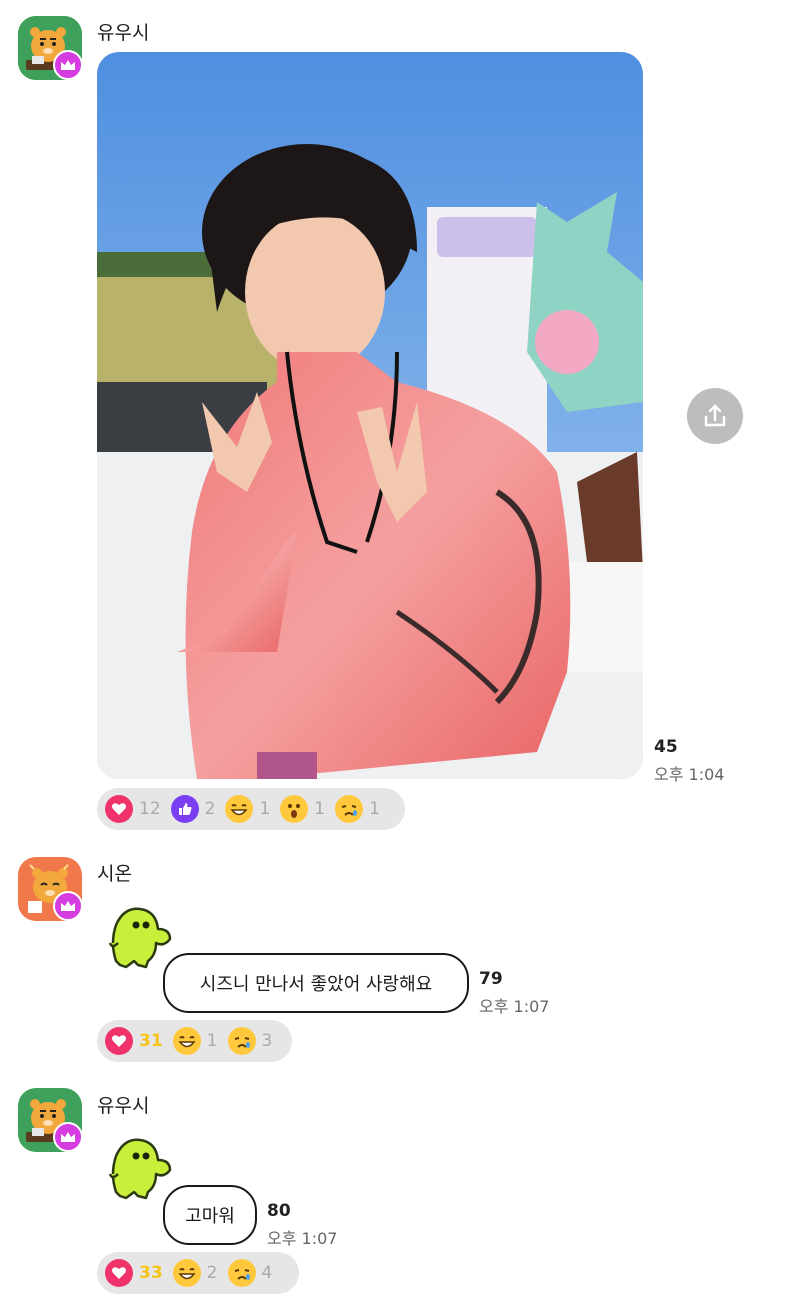  What do you see at coordinates (491, 979) in the screenshot?
I see `read-count: 79` at bounding box center [491, 979].